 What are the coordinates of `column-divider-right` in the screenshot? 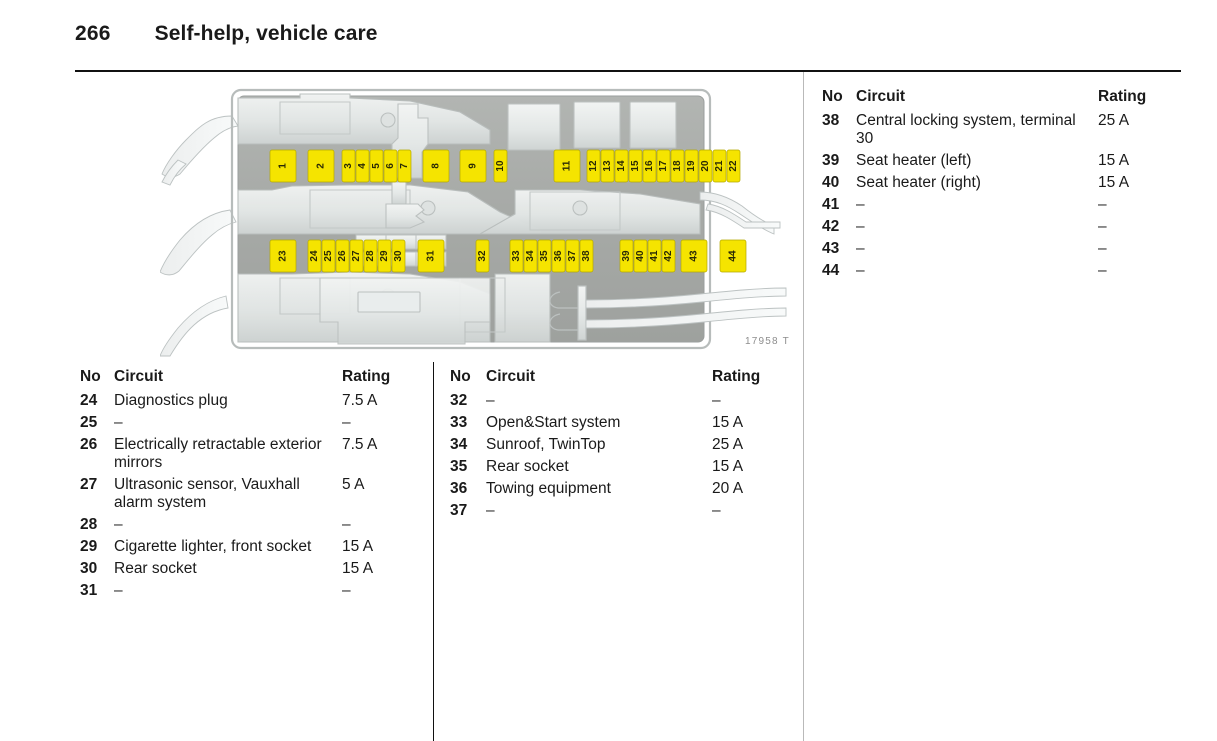 It's located at (803, 406).